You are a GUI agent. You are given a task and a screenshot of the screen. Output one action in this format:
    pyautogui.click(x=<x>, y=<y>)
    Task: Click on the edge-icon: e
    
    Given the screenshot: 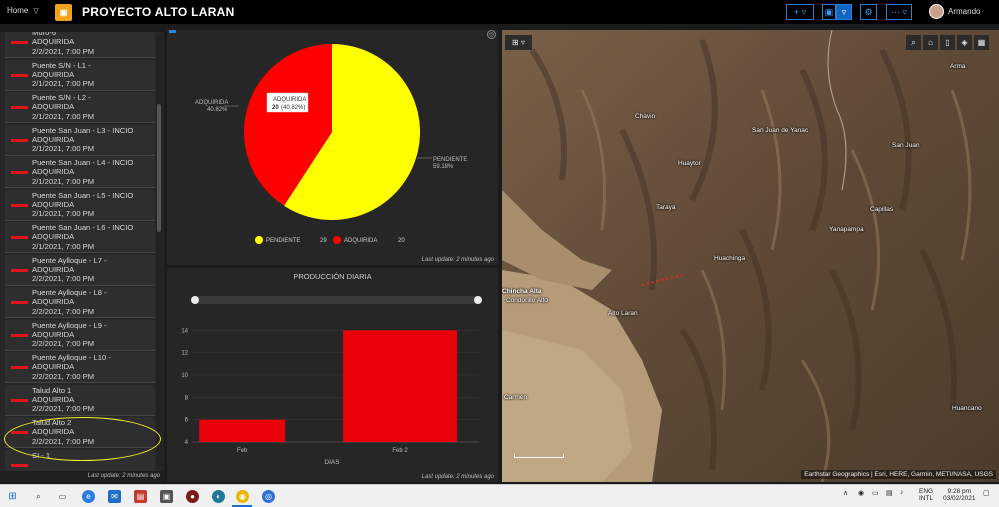 What is the action you would take?
    pyautogui.click(x=88, y=496)
    